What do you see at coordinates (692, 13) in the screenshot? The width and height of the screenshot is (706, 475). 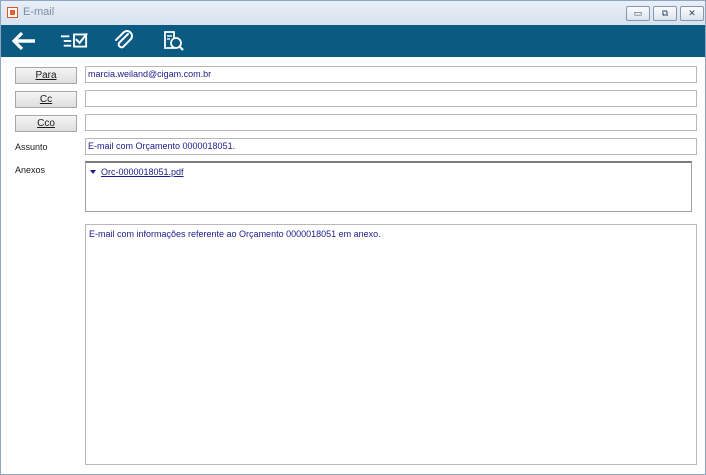 I see `close-button: ✕` at bounding box center [692, 13].